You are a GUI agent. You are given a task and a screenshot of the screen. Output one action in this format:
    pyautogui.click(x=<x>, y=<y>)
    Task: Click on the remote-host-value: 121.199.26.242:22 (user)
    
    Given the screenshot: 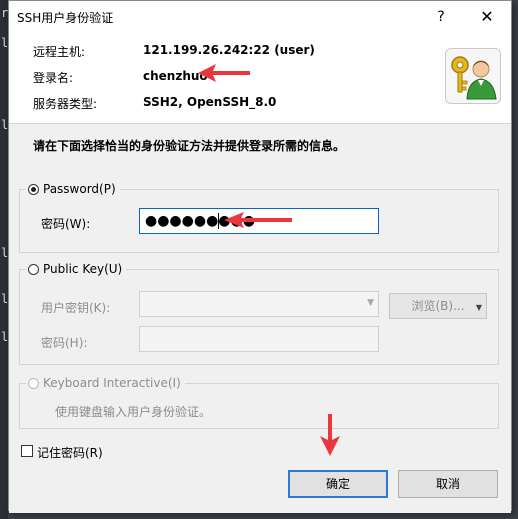 What is the action you would take?
    pyautogui.click(x=229, y=50)
    